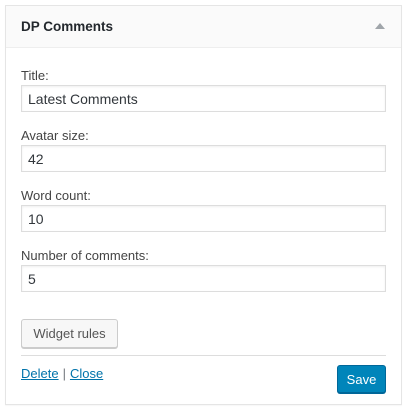 The width and height of the screenshot is (407, 412). What do you see at coordinates (203, 27) in the screenshot?
I see `widget-header: DP Comments` at bounding box center [203, 27].